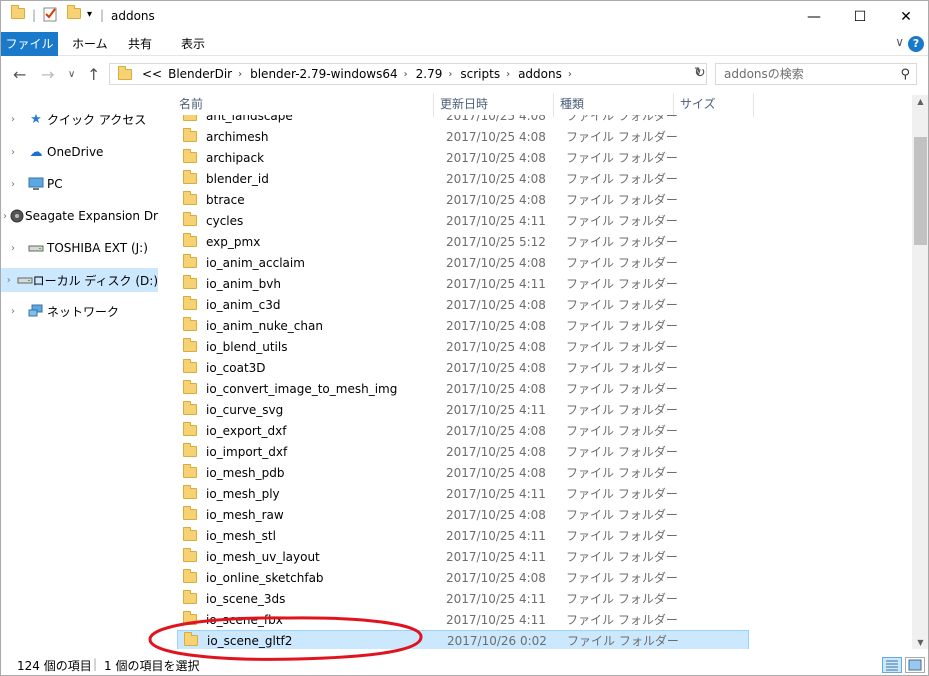  I want to click on table-row: archimesh 2017/10/25 4:08 ファイル フォルダー, so click(463, 136).